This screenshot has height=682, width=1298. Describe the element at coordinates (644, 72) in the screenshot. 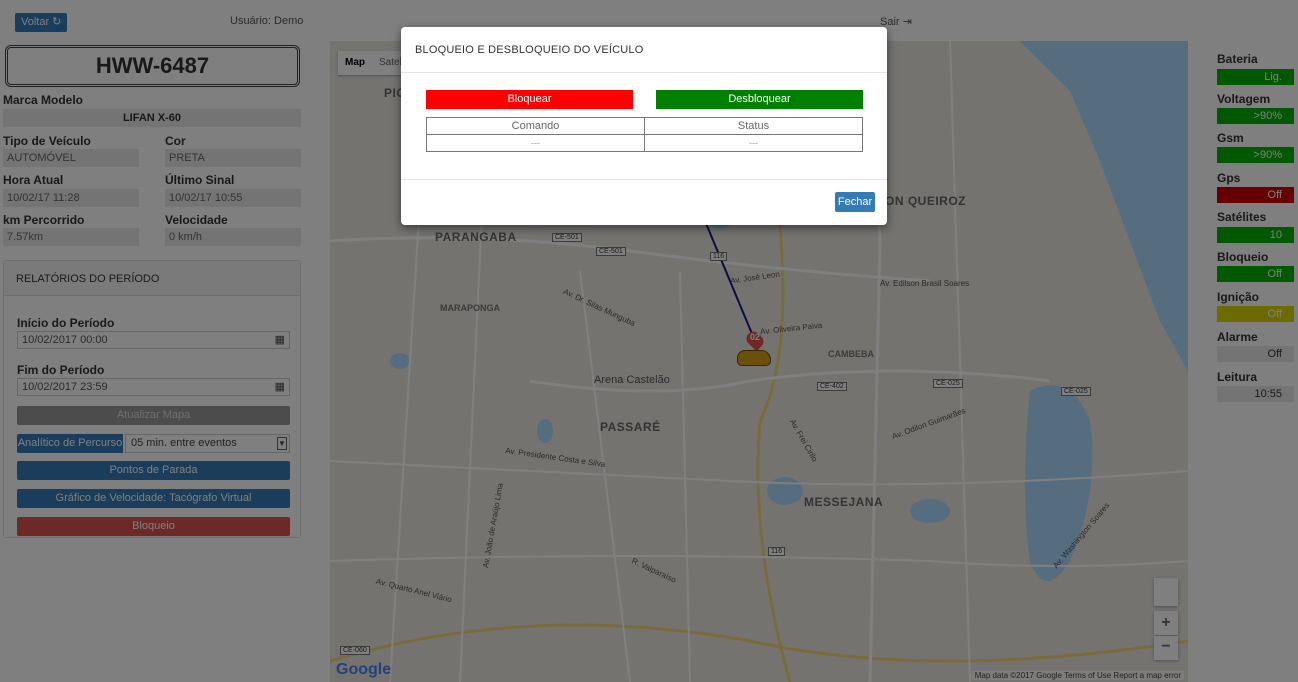

I see `modal-divider-top` at that location.